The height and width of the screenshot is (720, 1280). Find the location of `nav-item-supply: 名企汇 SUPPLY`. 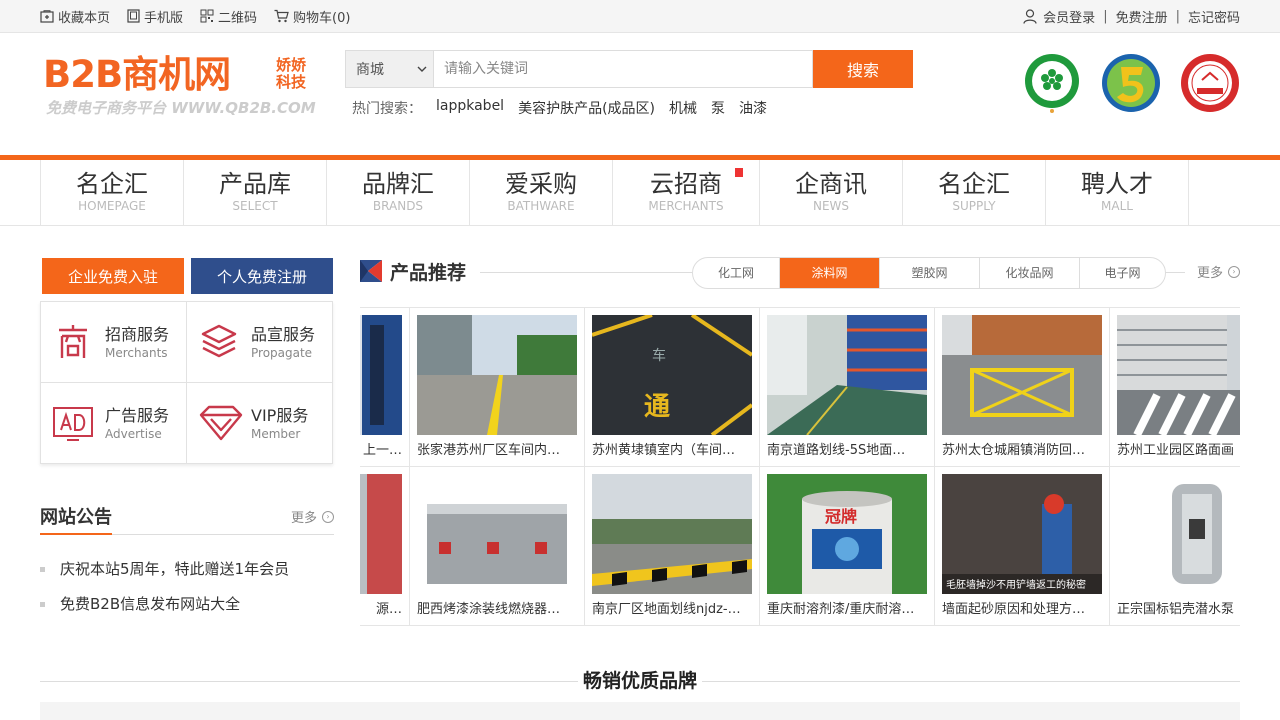

nav-item-supply: 名企汇 SUPPLY is located at coordinates (974, 192).